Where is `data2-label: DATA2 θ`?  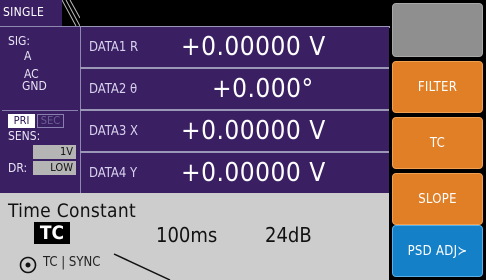 data2-label: DATA2 θ is located at coordinates (113, 89).